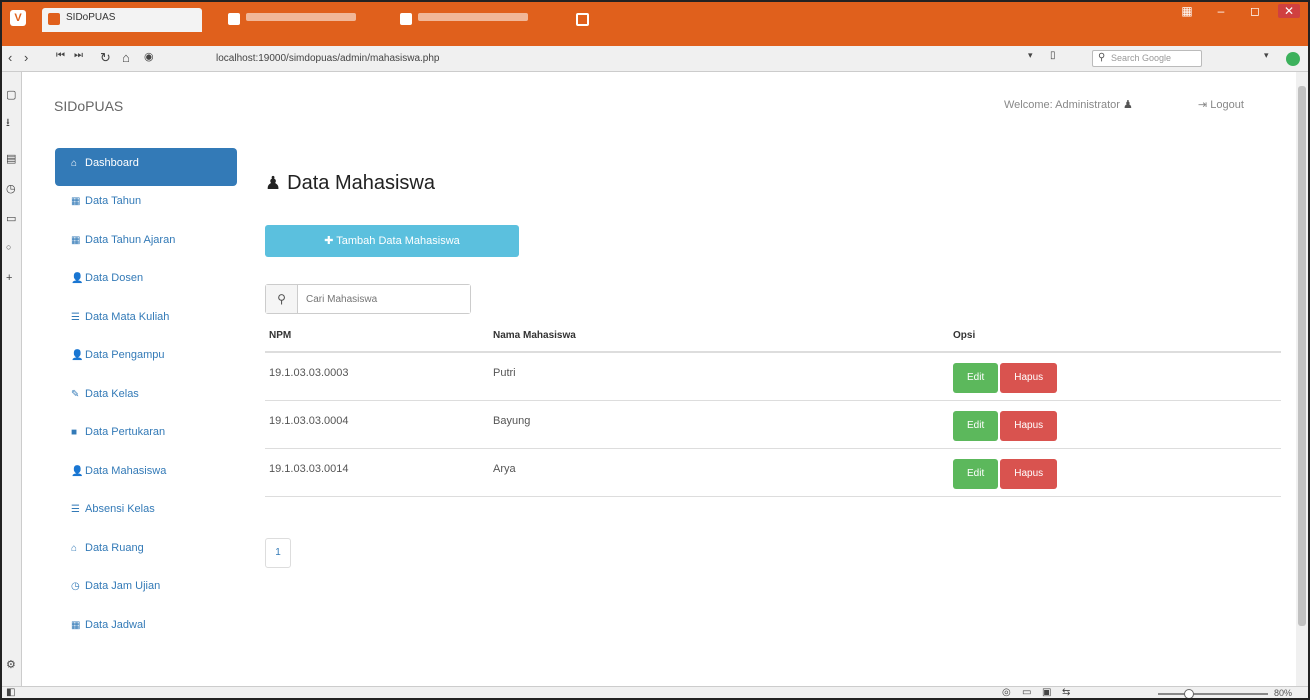  Describe the element at coordinates (377, 424) in the screenshot. I see `npm-cell: 19.1.03.03.0004` at that location.